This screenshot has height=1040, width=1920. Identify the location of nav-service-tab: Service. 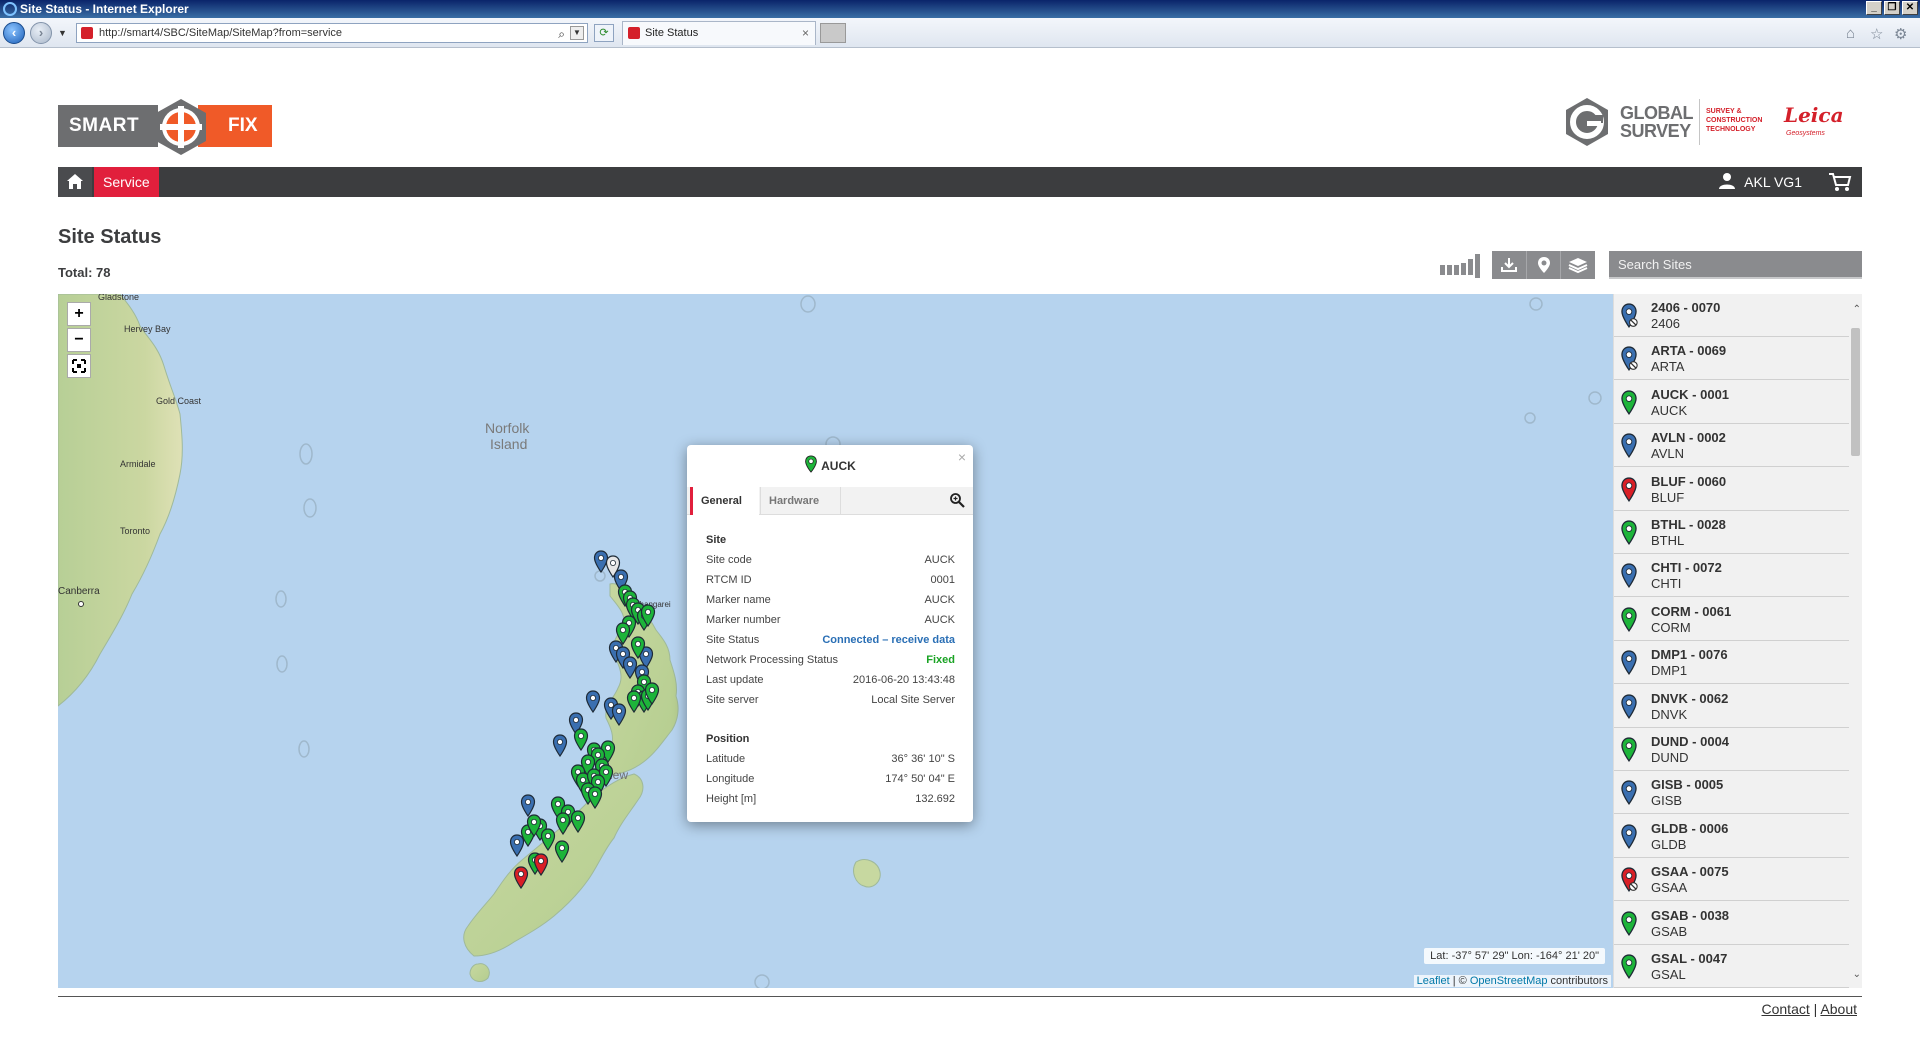
(126, 182).